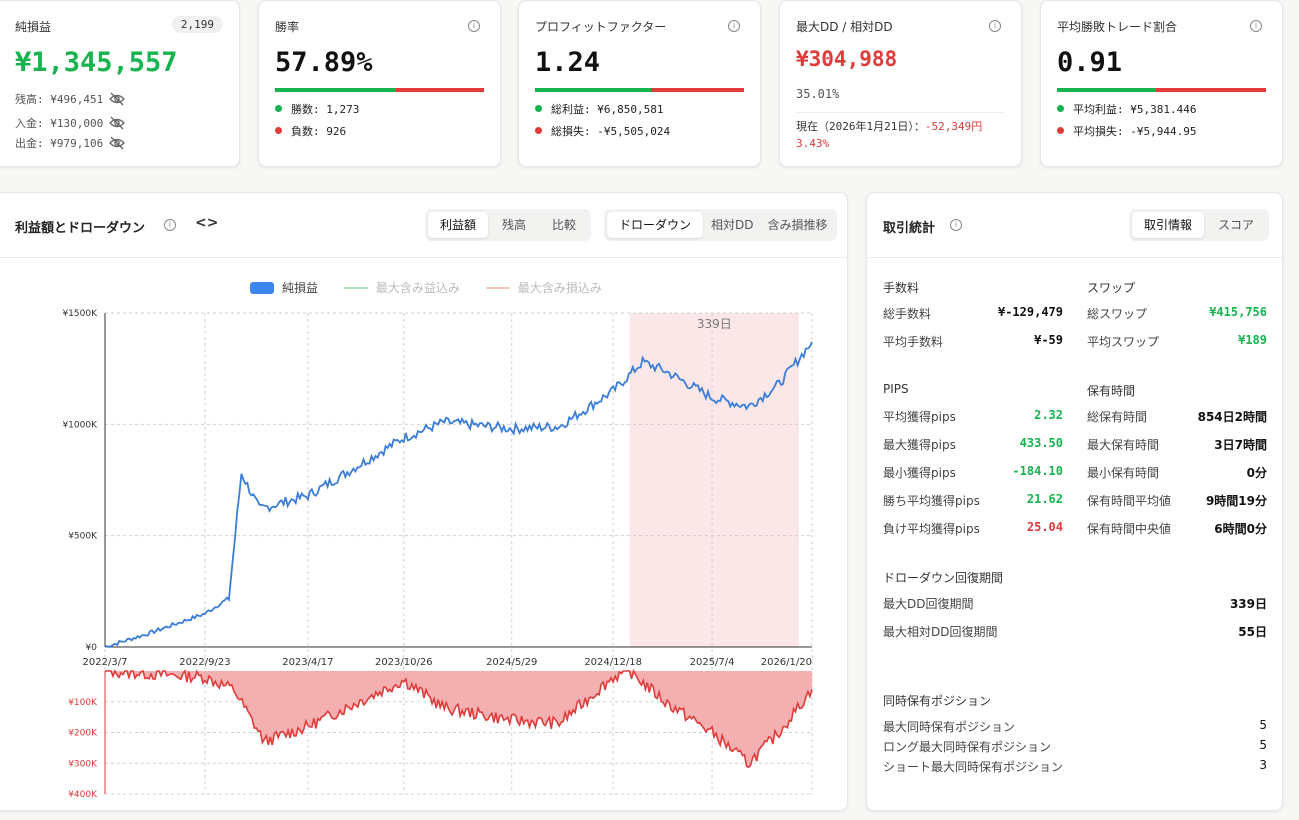 The height and width of the screenshot is (820, 1299). I want to click on x-tick-label: 2023/4/17, so click(307, 662).